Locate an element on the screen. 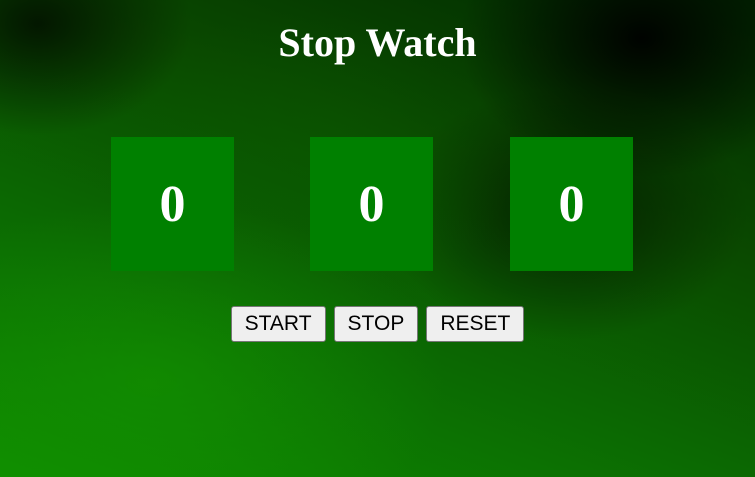 This screenshot has height=477, width=755. reset-button: RESET is located at coordinates (475, 324).